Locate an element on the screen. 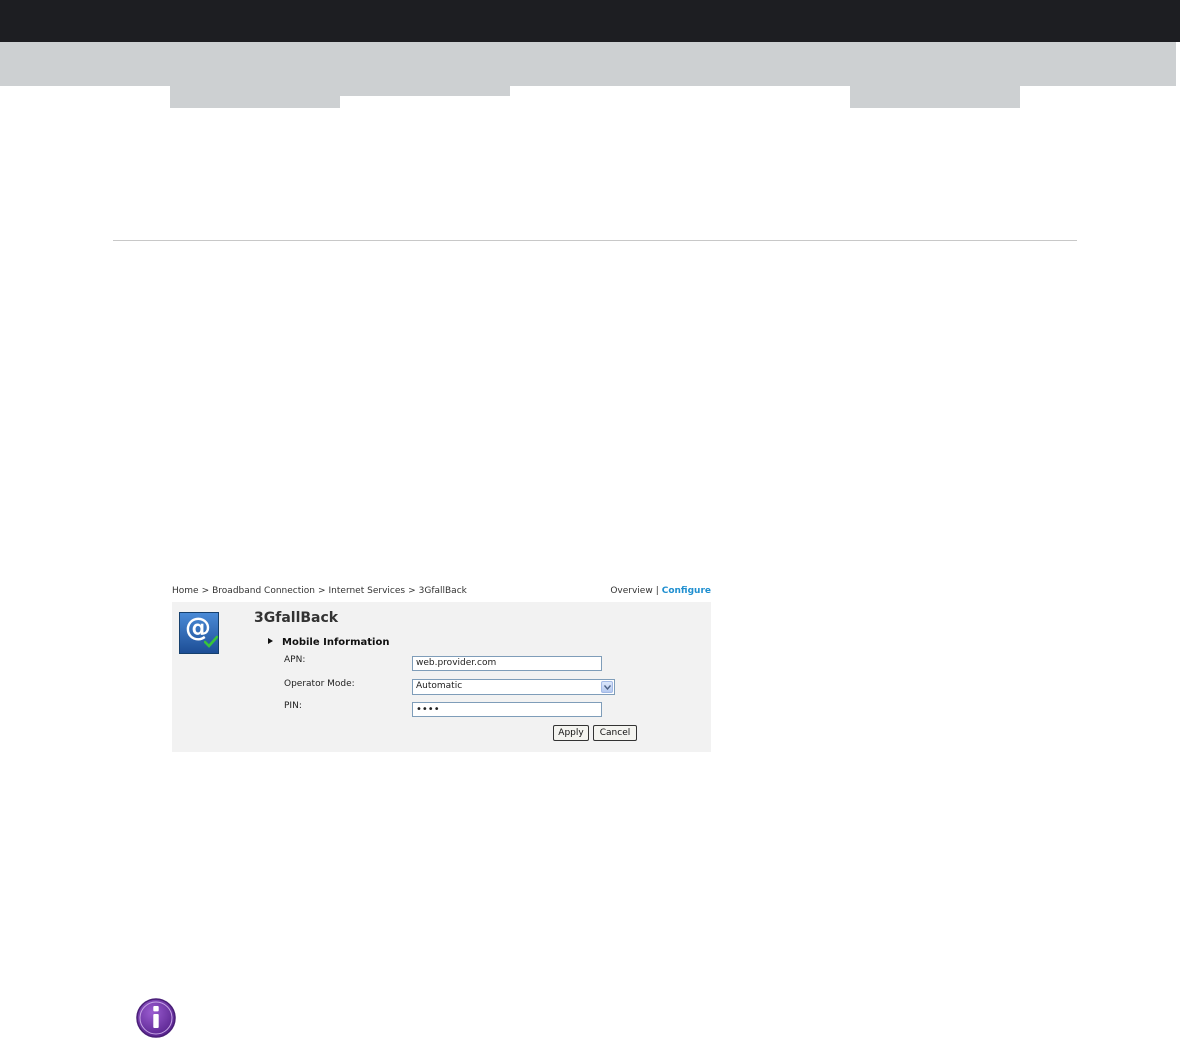 This screenshot has height=1038, width=1190. breadcrumb-current: 3GfallBack is located at coordinates (442, 591).